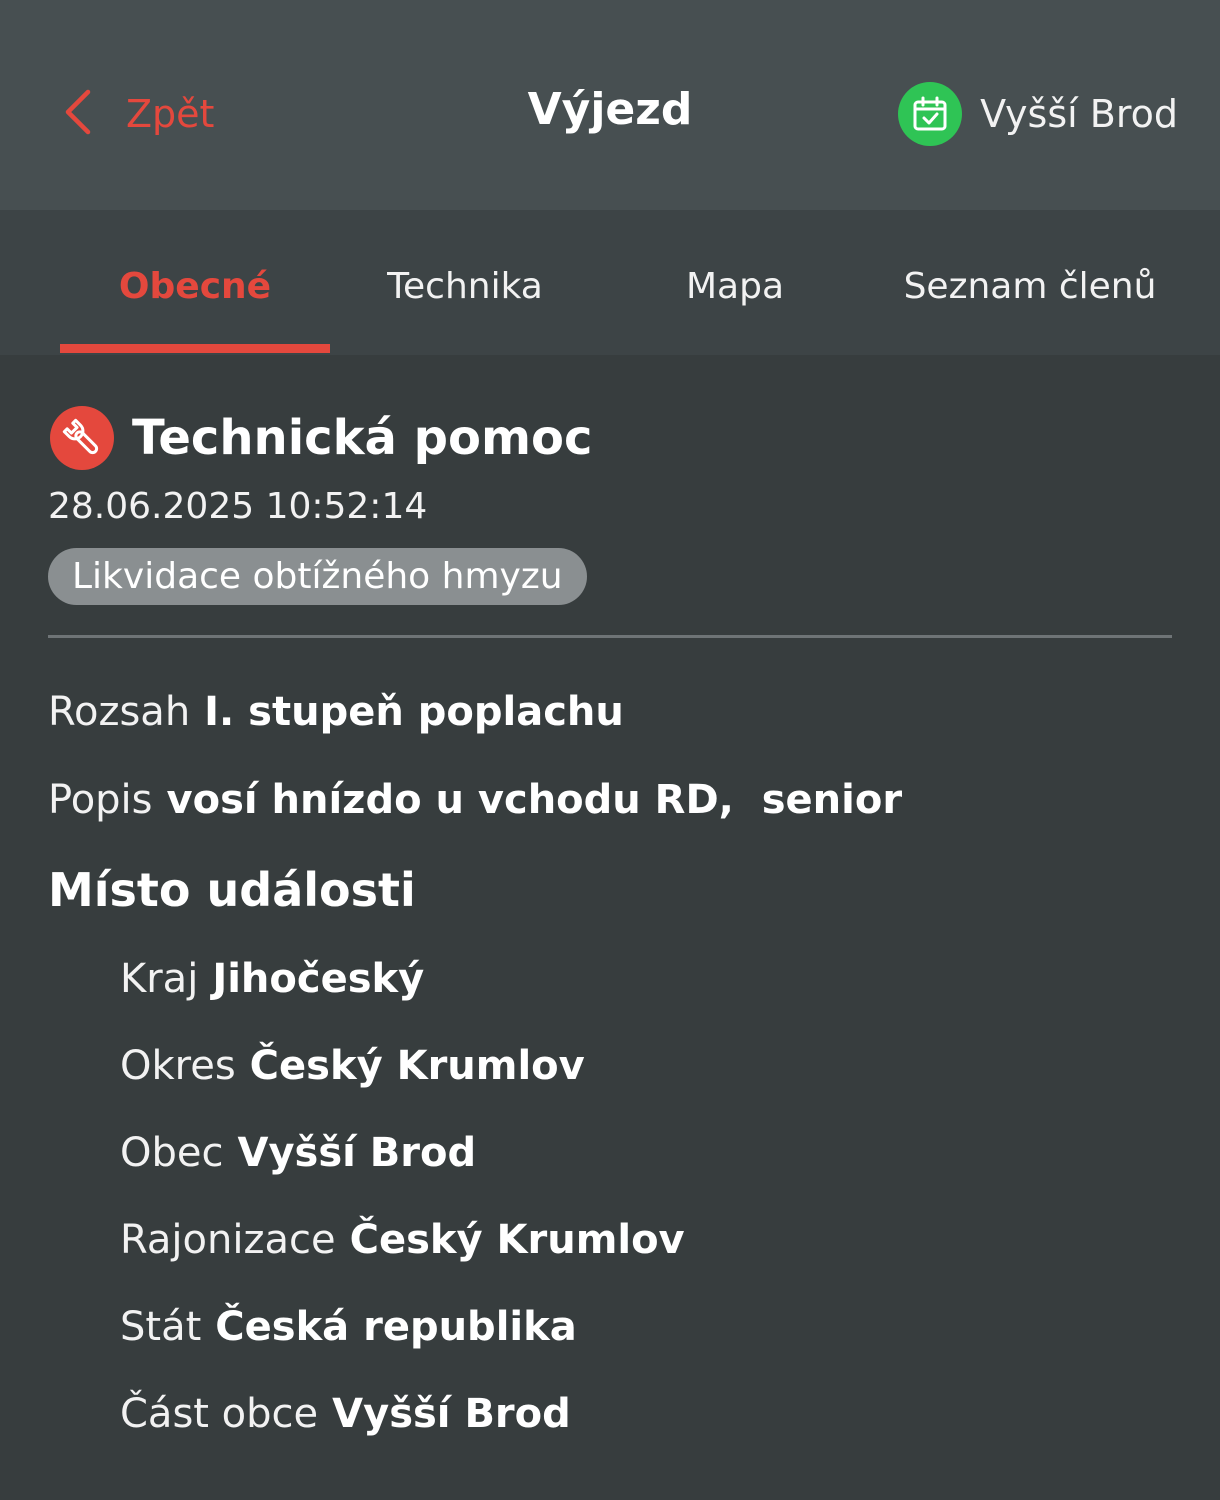  I want to click on tab-mapa: Mapa, so click(735, 294).